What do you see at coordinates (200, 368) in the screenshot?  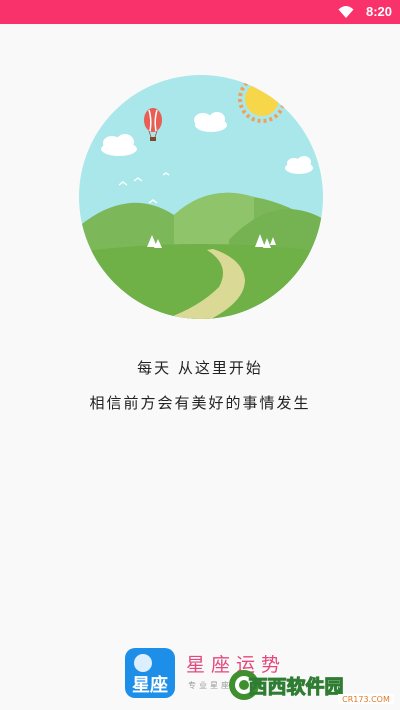 I see `slogan-line-1: 每天 从这里开始` at bounding box center [200, 368].